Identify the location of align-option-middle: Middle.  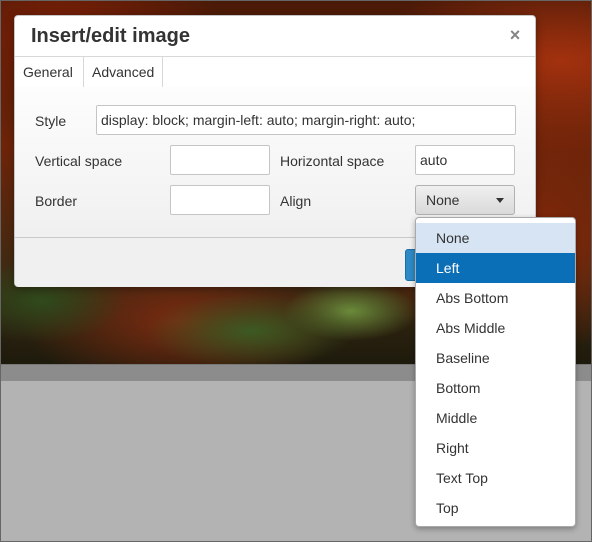
(495, 418).